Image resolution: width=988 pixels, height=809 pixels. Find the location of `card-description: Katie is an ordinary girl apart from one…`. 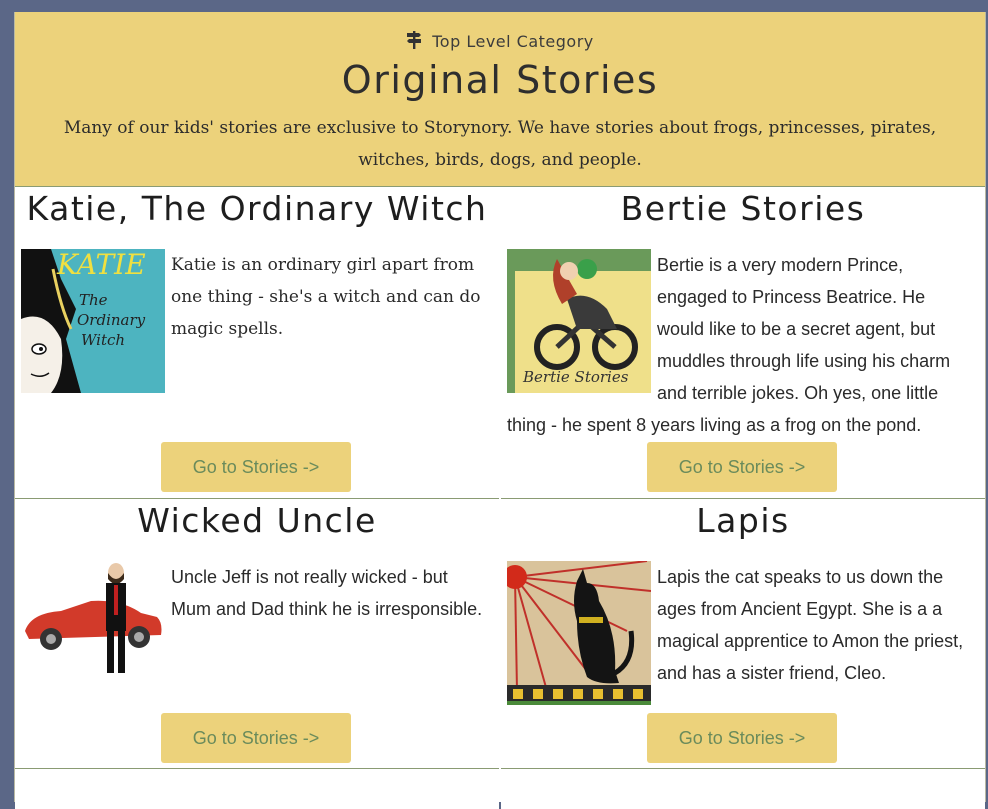

card-description: Katie is an ordinary girl apart from one… is located at coordinates (326, 297).